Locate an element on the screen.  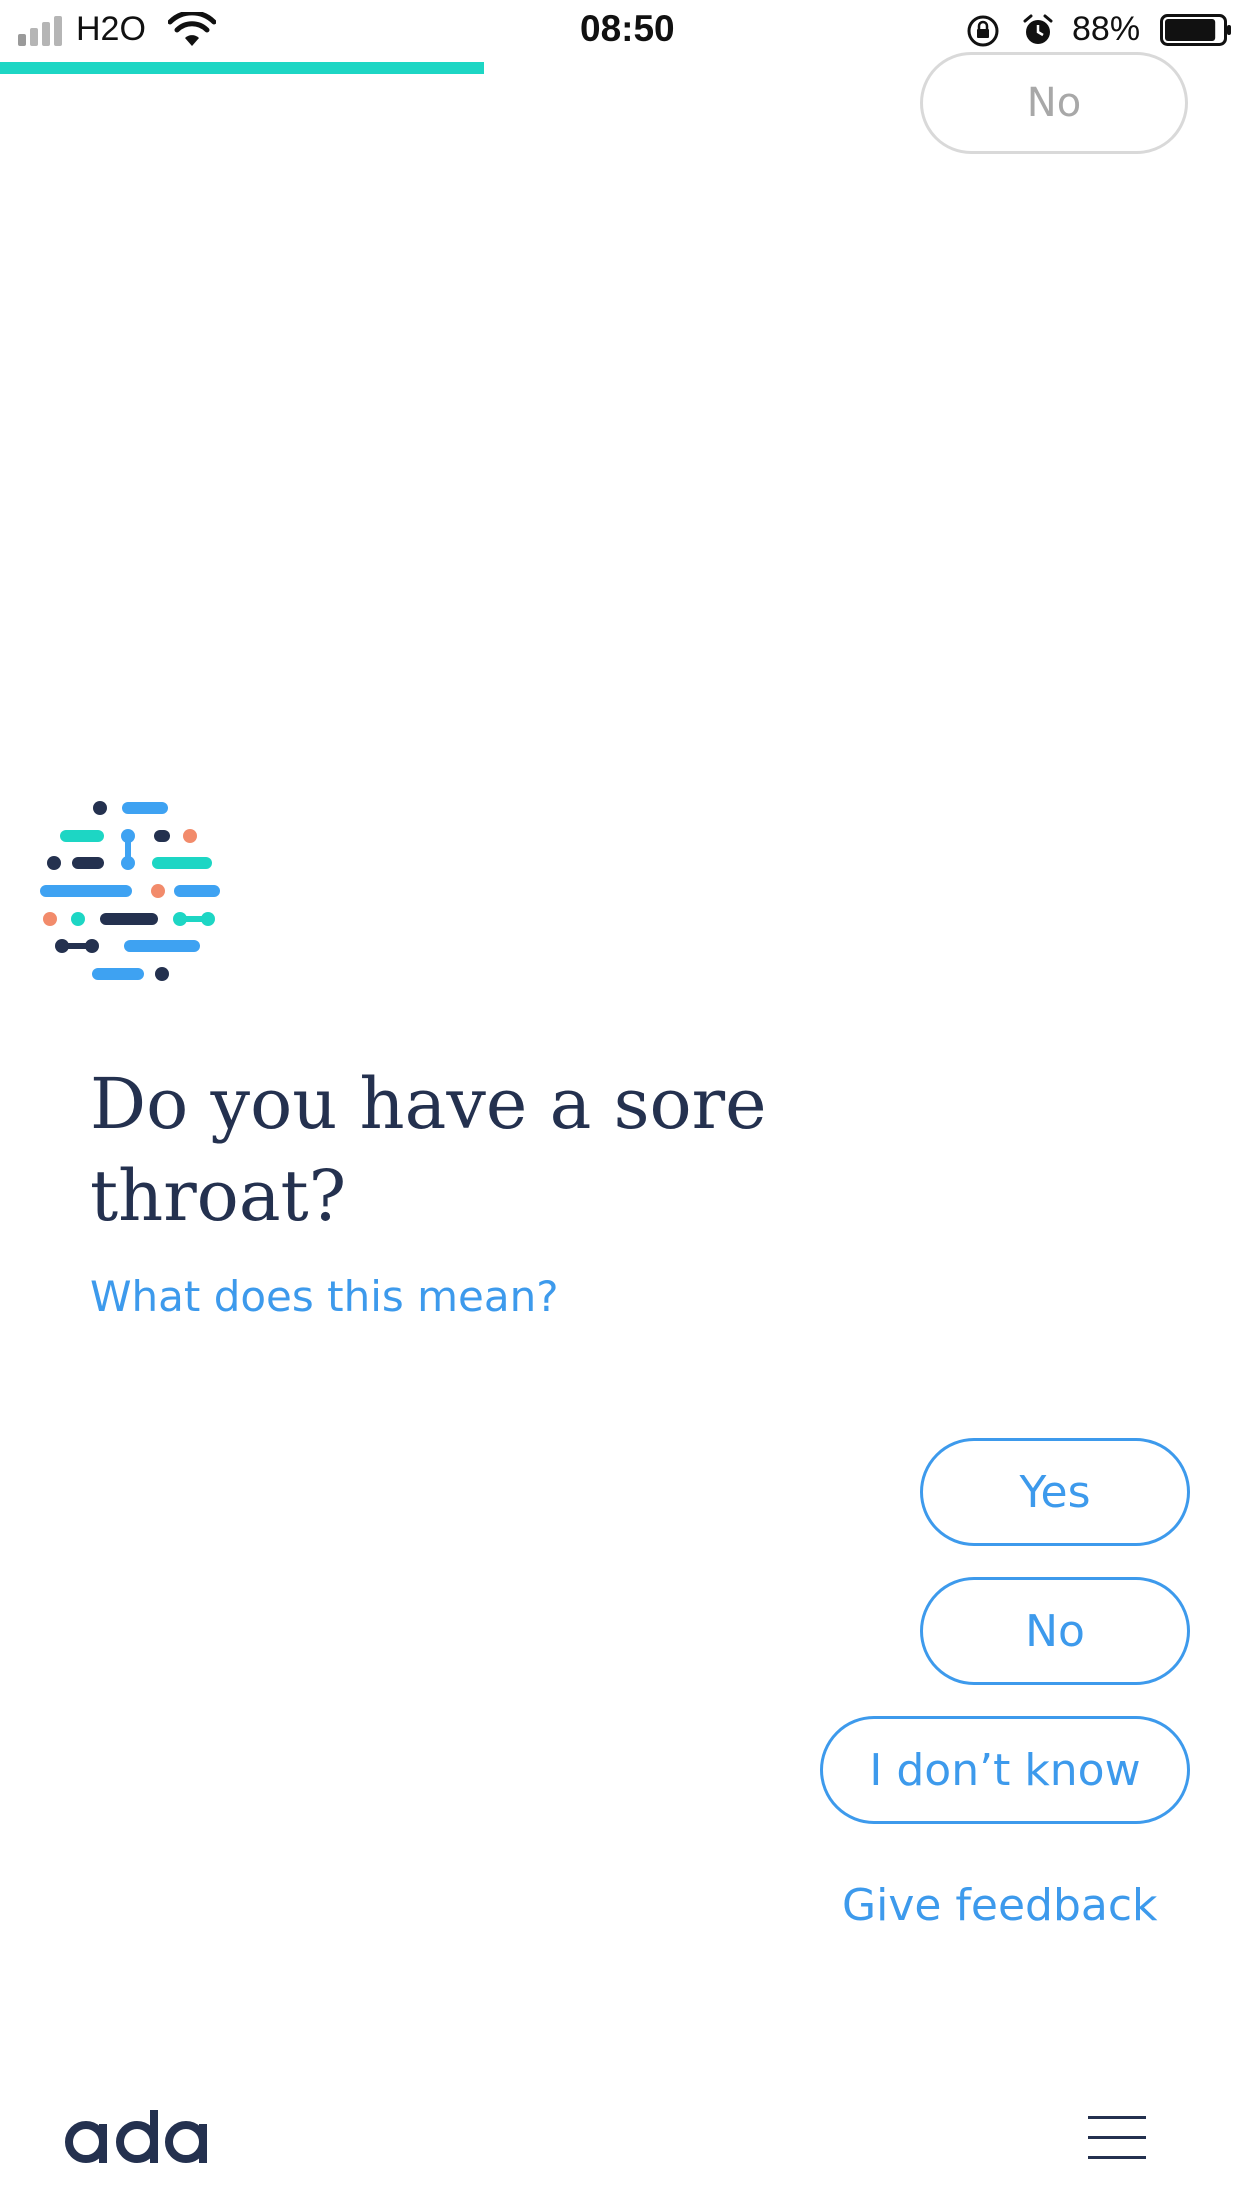
battery-percentage: 88% is located at coordinates (1106, 29).